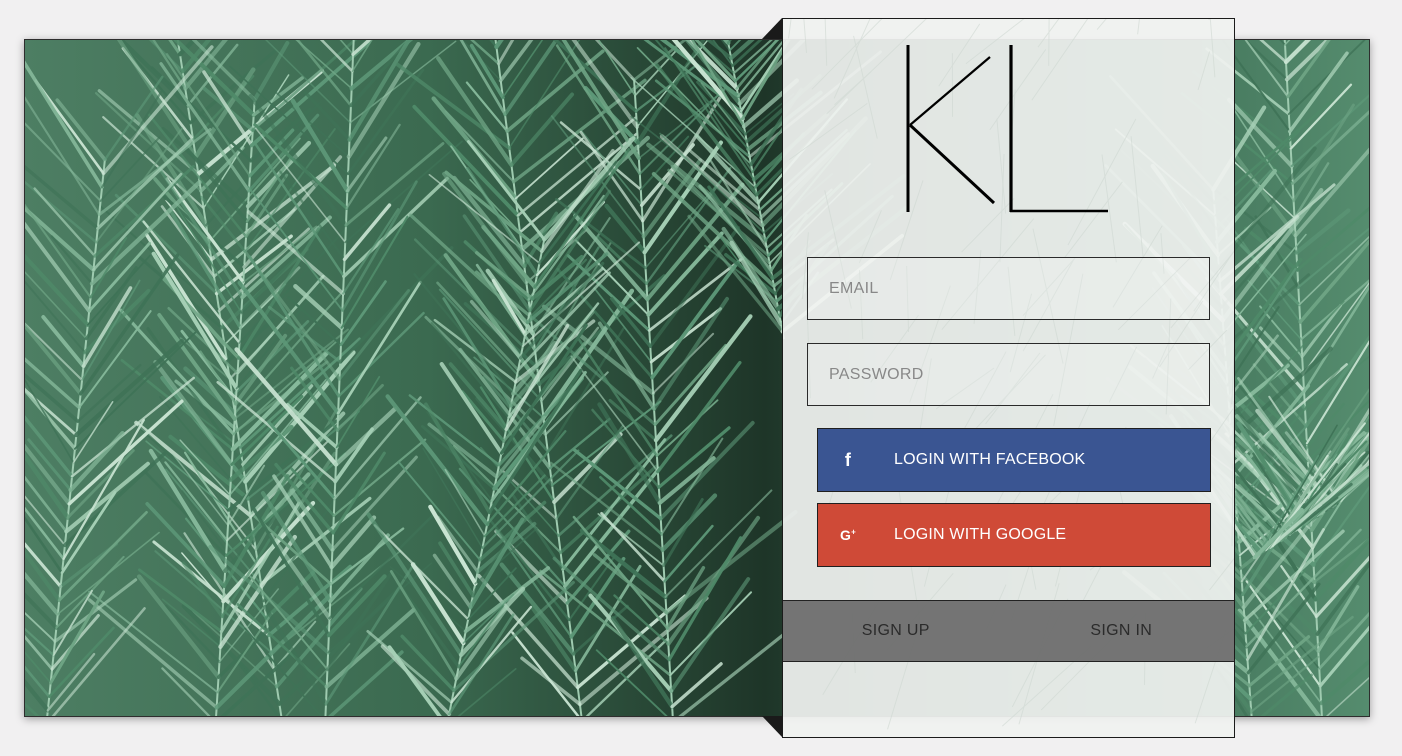 Image resolution: width=1402 pixels, height=756 pixels. I want to click on ribbon-fold-top, so click(772, 28).